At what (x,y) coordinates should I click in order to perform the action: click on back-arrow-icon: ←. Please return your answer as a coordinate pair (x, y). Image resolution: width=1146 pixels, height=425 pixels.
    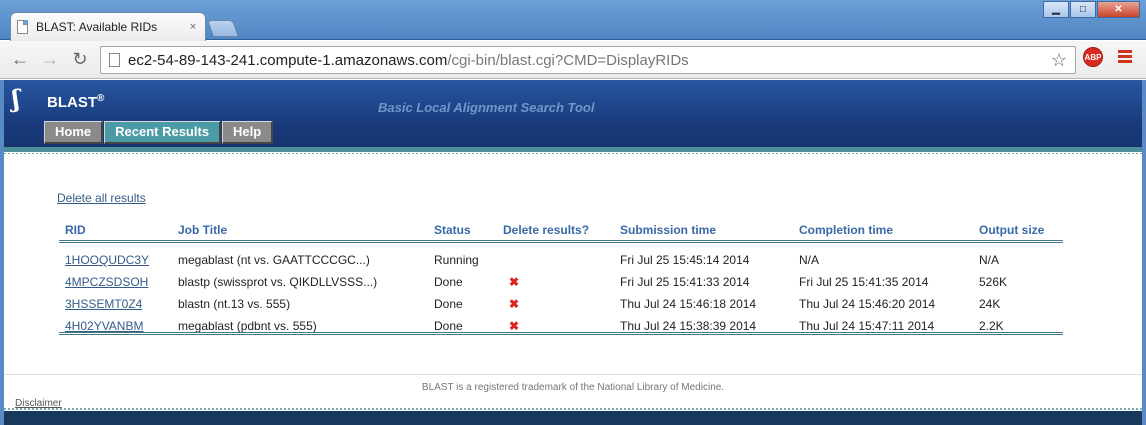
    Looking at the image, I should click on (20, 59).